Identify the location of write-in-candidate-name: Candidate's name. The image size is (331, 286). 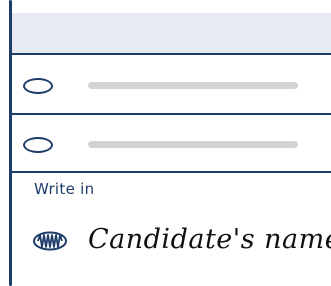
(209, 239).